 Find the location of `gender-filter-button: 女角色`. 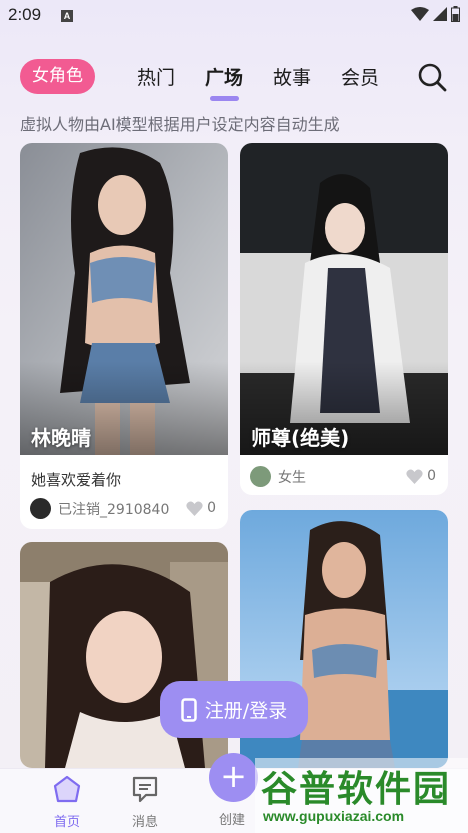

gender-filter-button: 女角色 is located at coordinates (57, 76).